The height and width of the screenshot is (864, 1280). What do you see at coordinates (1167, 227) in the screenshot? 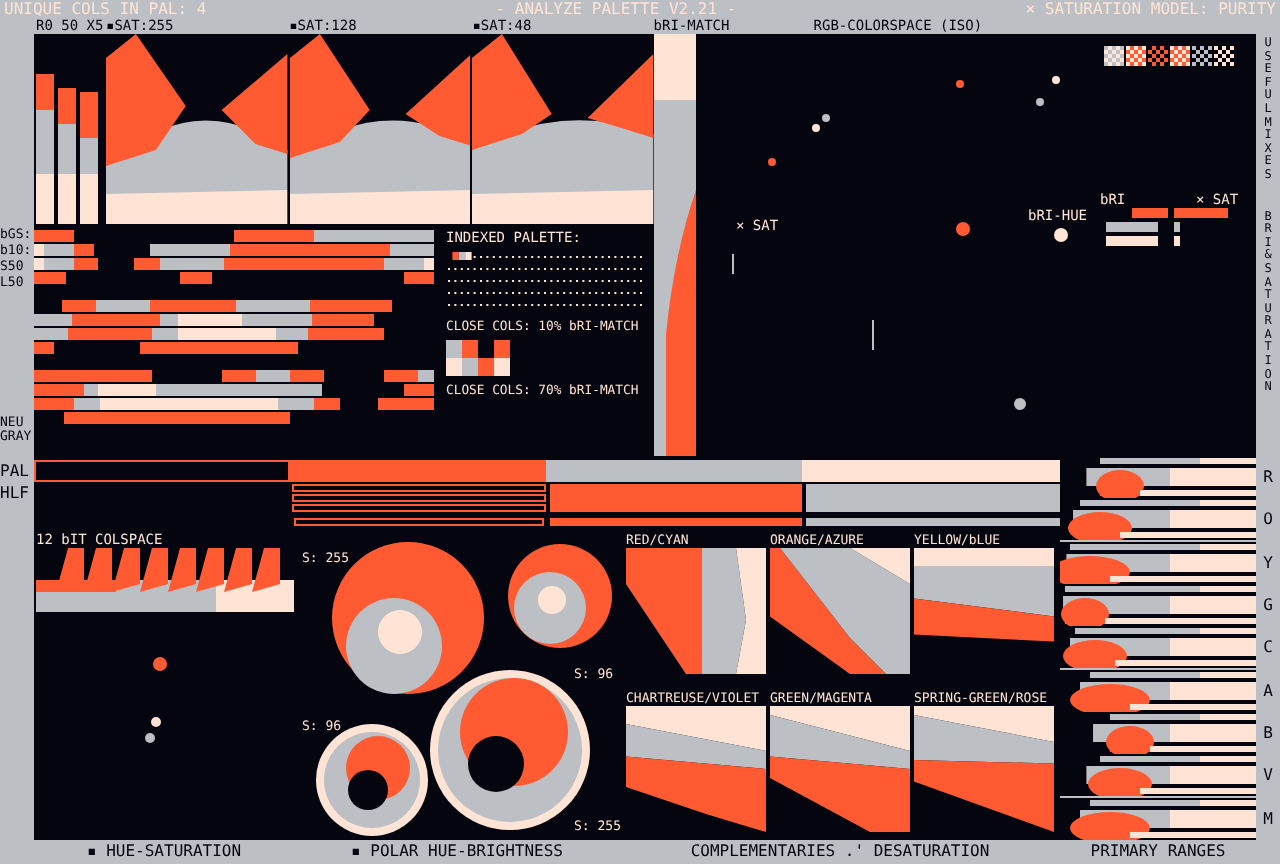
I see `mini-bars-drawing` at bounding box center [1167, 227].